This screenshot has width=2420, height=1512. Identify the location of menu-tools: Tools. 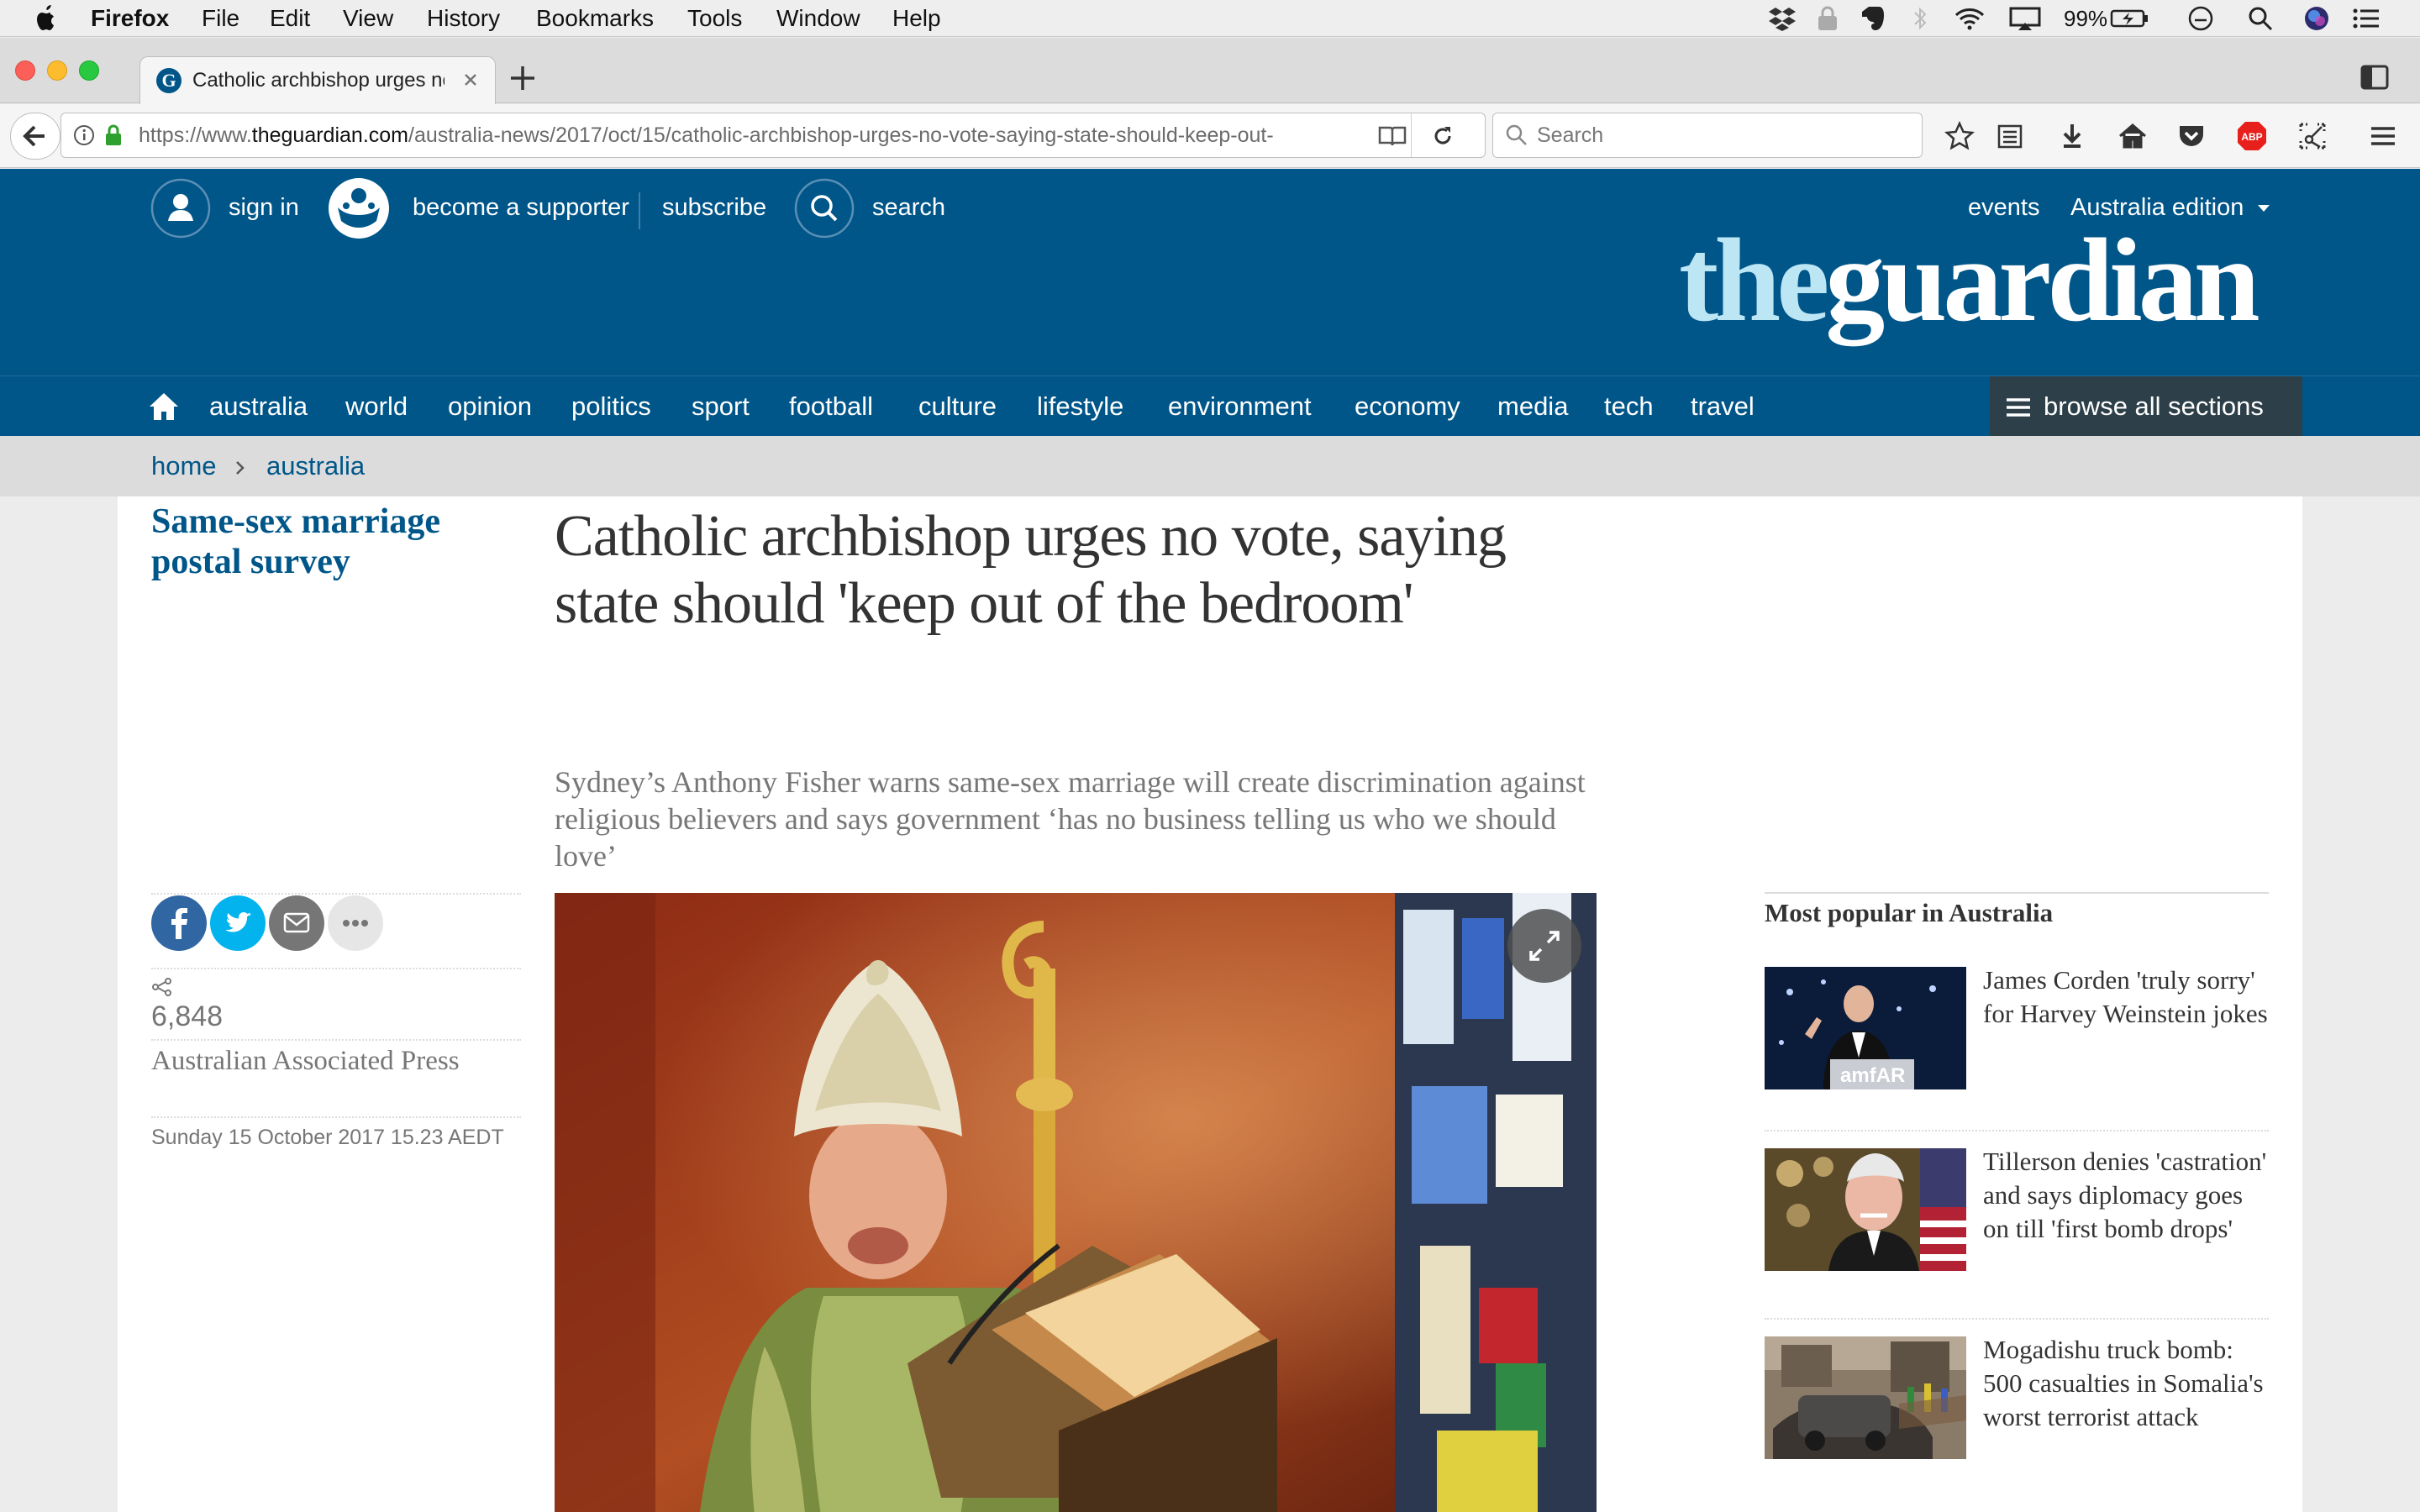
(714, 18).